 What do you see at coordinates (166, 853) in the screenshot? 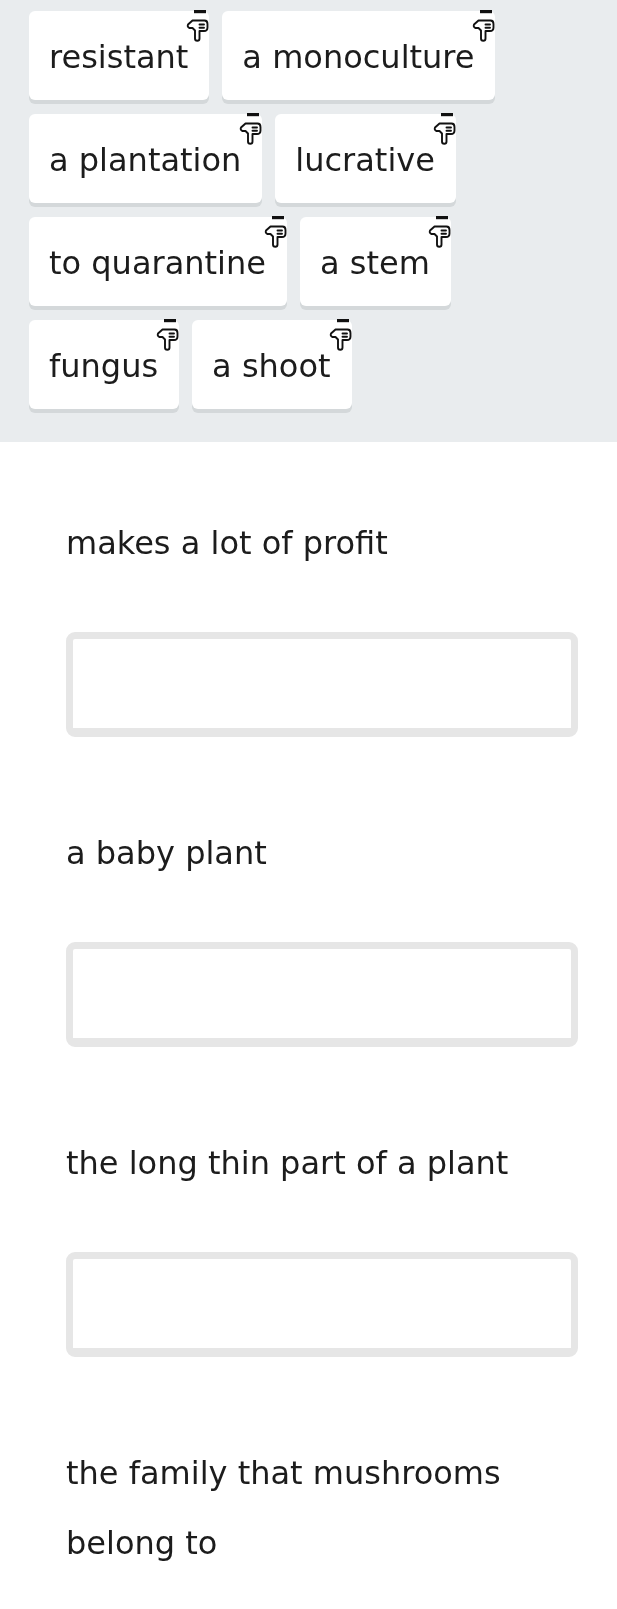
I see `prompt-text: a baby plant` at bounding box center [166, 853].